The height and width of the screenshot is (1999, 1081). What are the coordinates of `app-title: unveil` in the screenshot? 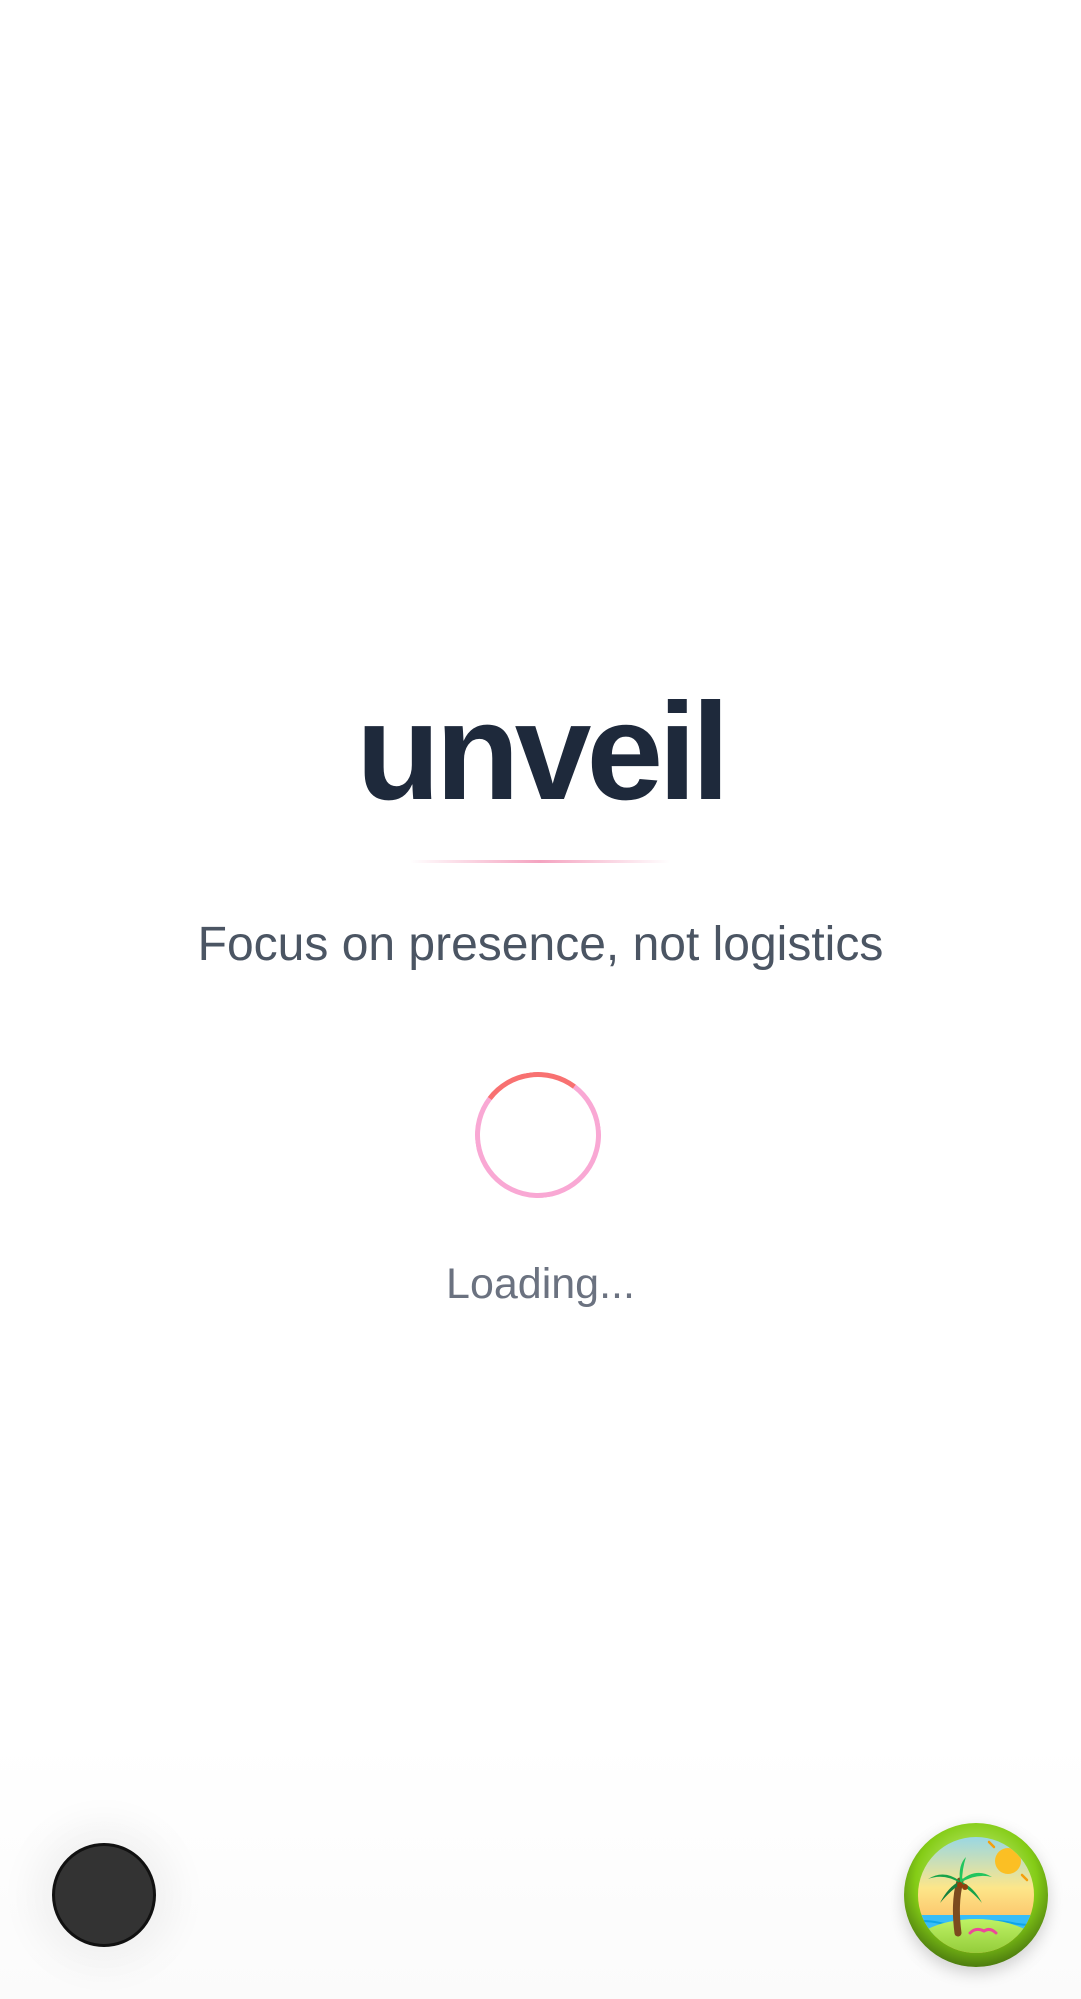 It's located at (543, 752).